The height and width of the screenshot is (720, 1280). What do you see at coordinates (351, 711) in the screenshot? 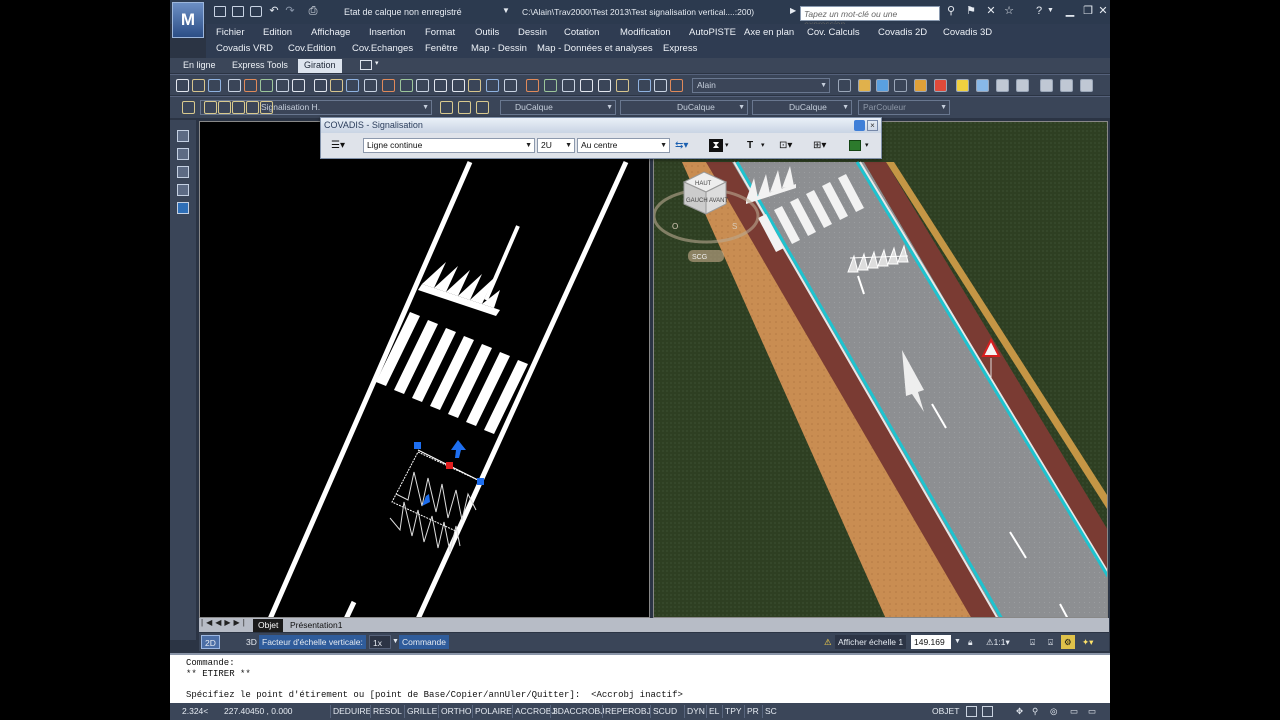
I see `status-toggle: DEDUIRE` at bounding box center [351, 711].